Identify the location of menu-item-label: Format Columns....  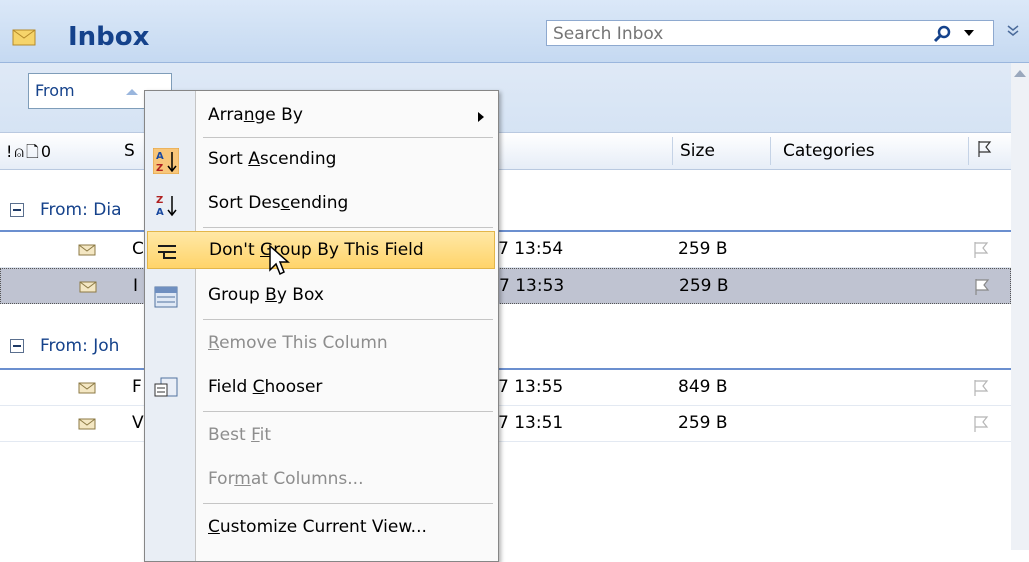
(286, 479).